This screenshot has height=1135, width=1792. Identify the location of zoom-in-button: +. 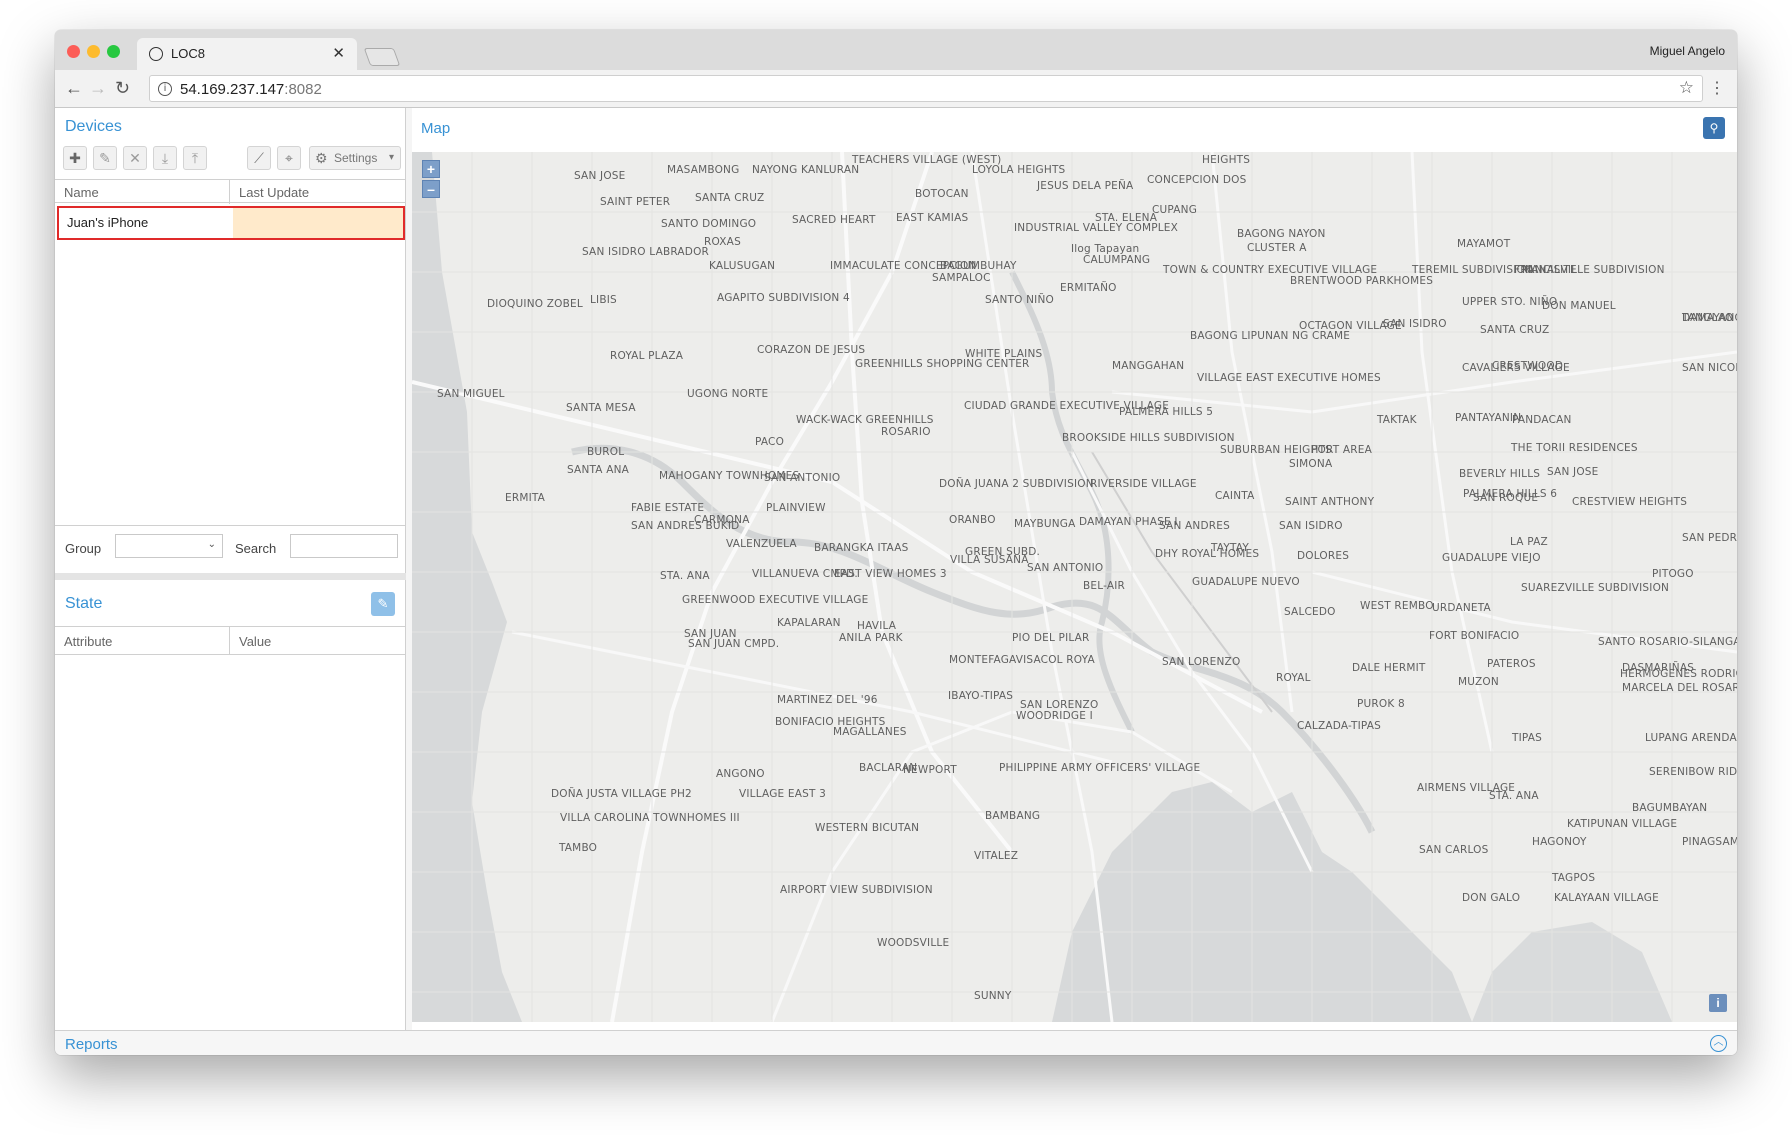
(431, 169).